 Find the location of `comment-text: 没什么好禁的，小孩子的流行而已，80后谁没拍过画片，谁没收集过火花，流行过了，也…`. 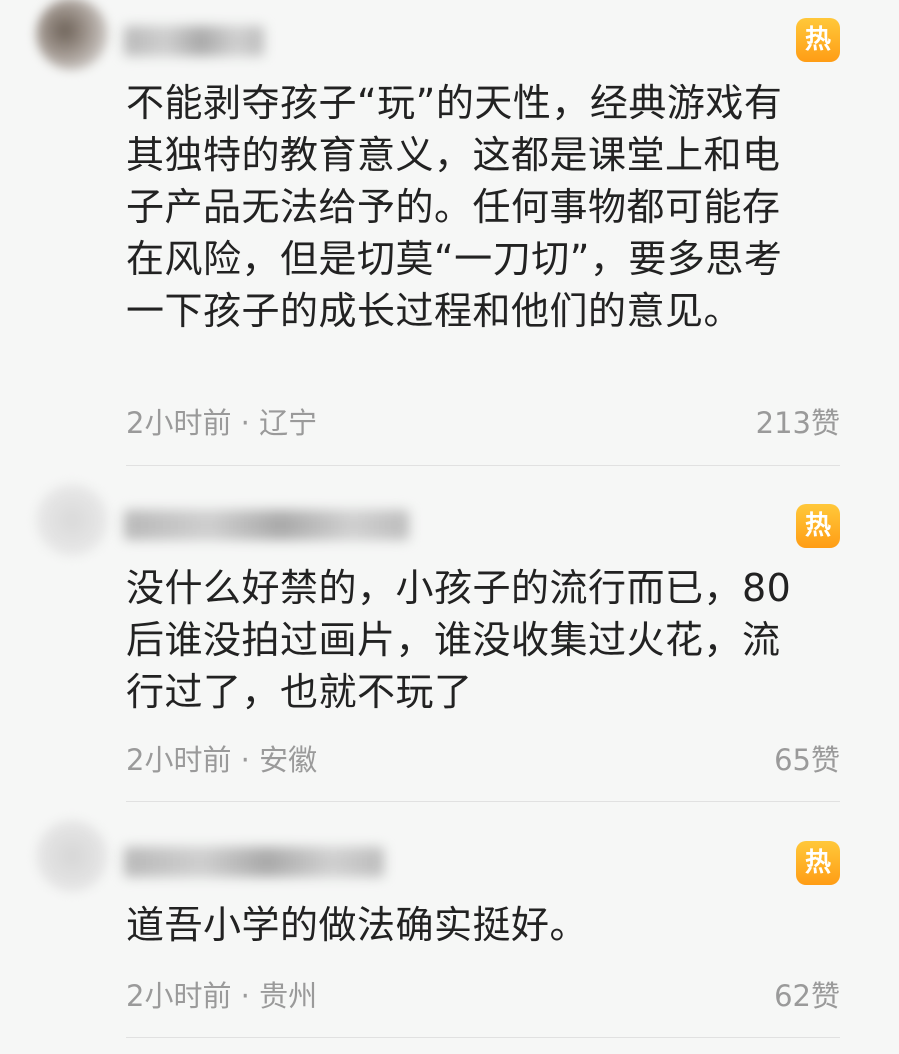

comment-text: 没什么好禁的，小孩子的流行而已，80后谁没拍过画片，谁没收集过火花，流行过了，也… is located at coordinates (459, 640).